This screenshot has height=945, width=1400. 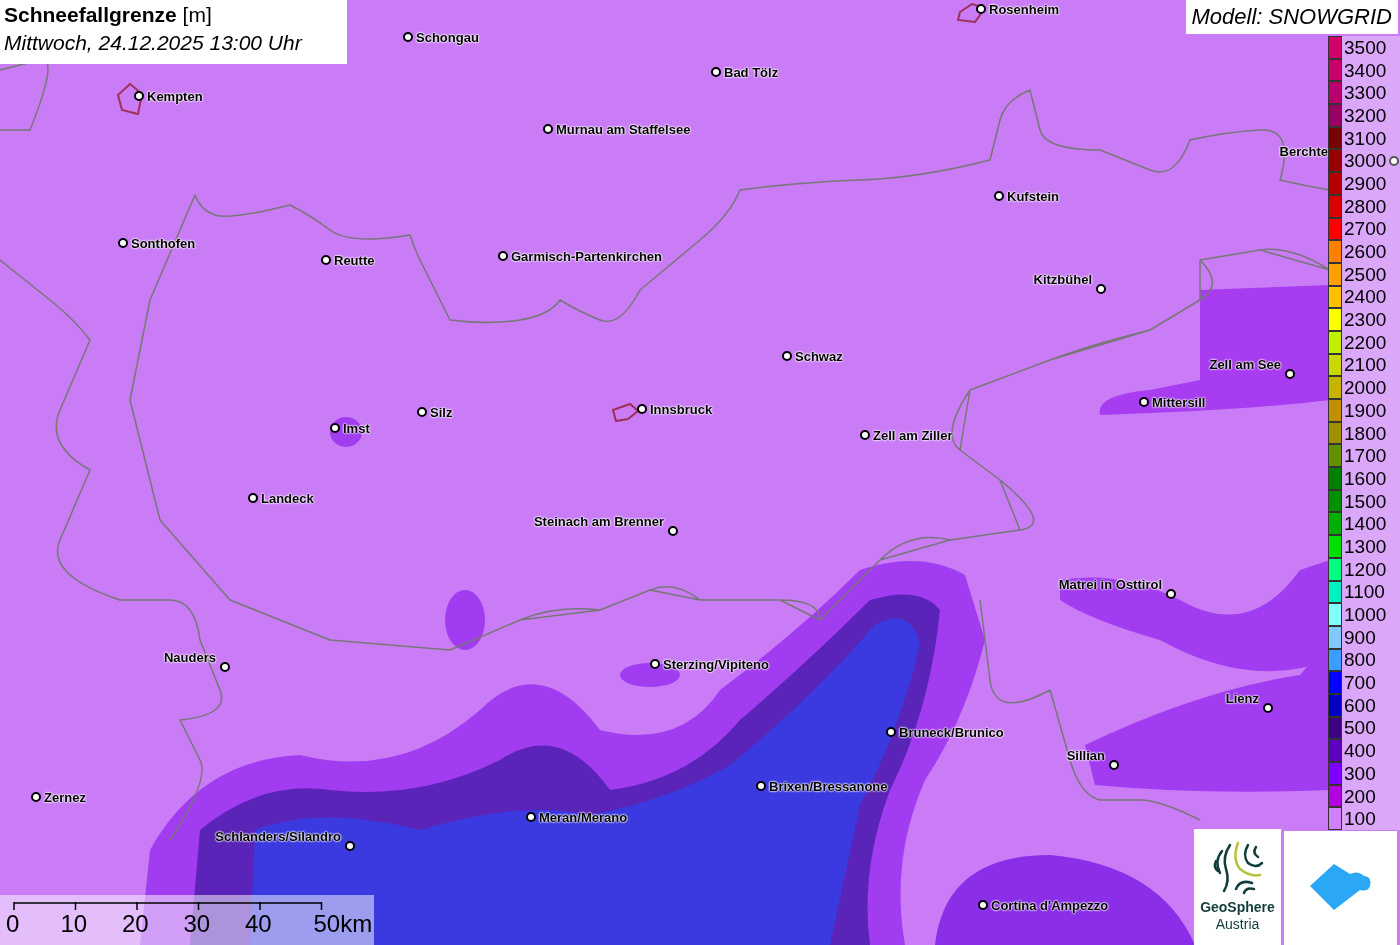 What do you see at coordinates (343, 924) in the screenshot?
I see `scale-label: 50km` at bounding box center [343, 924].